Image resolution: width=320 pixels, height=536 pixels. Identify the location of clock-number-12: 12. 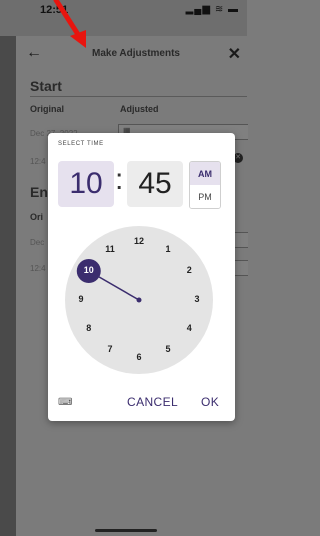
(139, 242).